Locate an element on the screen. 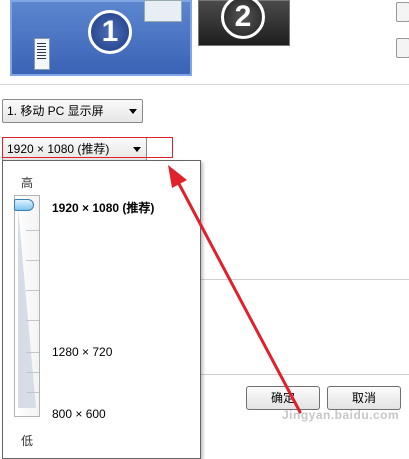 The height and width of the screenshot is (459, 409). resolution-option-1280: 1280 × 720 is located at coordinates (82, 352).